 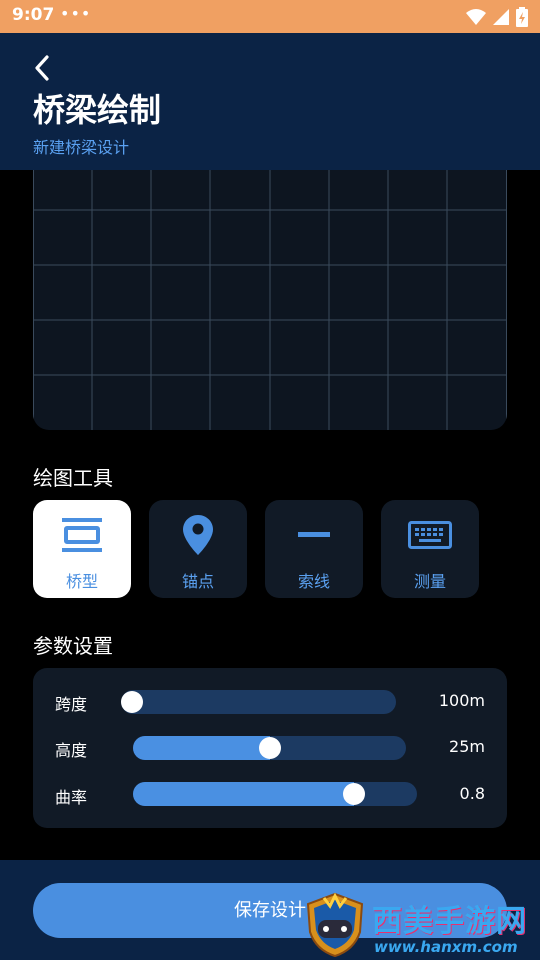 I want to click on location-pin-icon, so click(x=198, y=535).